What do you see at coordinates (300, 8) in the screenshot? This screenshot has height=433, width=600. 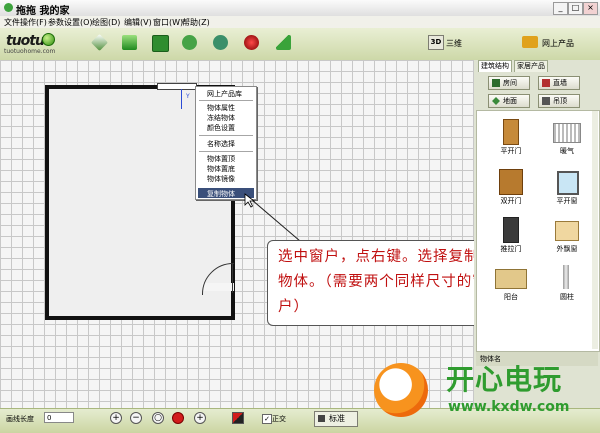 I see `title-bar: 拖拖 我的家 _ □ ×` at bounding box center [300, 8].